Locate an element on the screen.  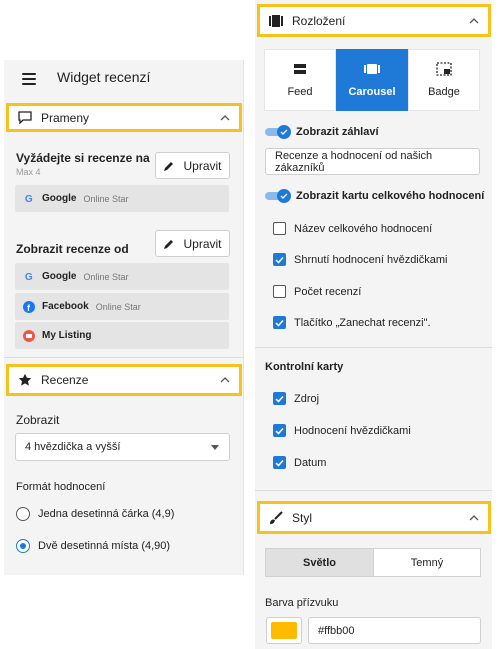
header-text-input: Recenze a hodnocení od našich zákazníků is located at coordinates (372, 161).